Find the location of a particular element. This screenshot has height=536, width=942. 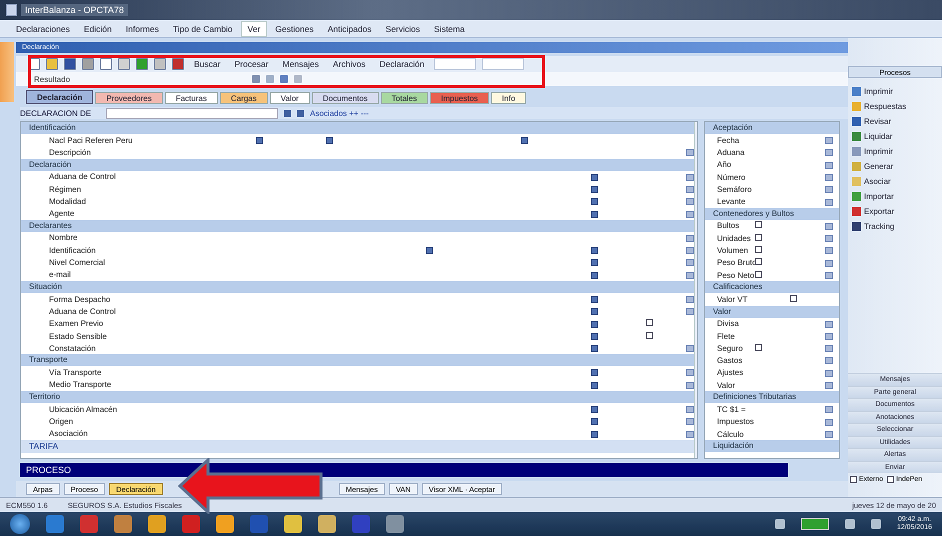

action-item: Asociar is located at coordinates (895, 181).